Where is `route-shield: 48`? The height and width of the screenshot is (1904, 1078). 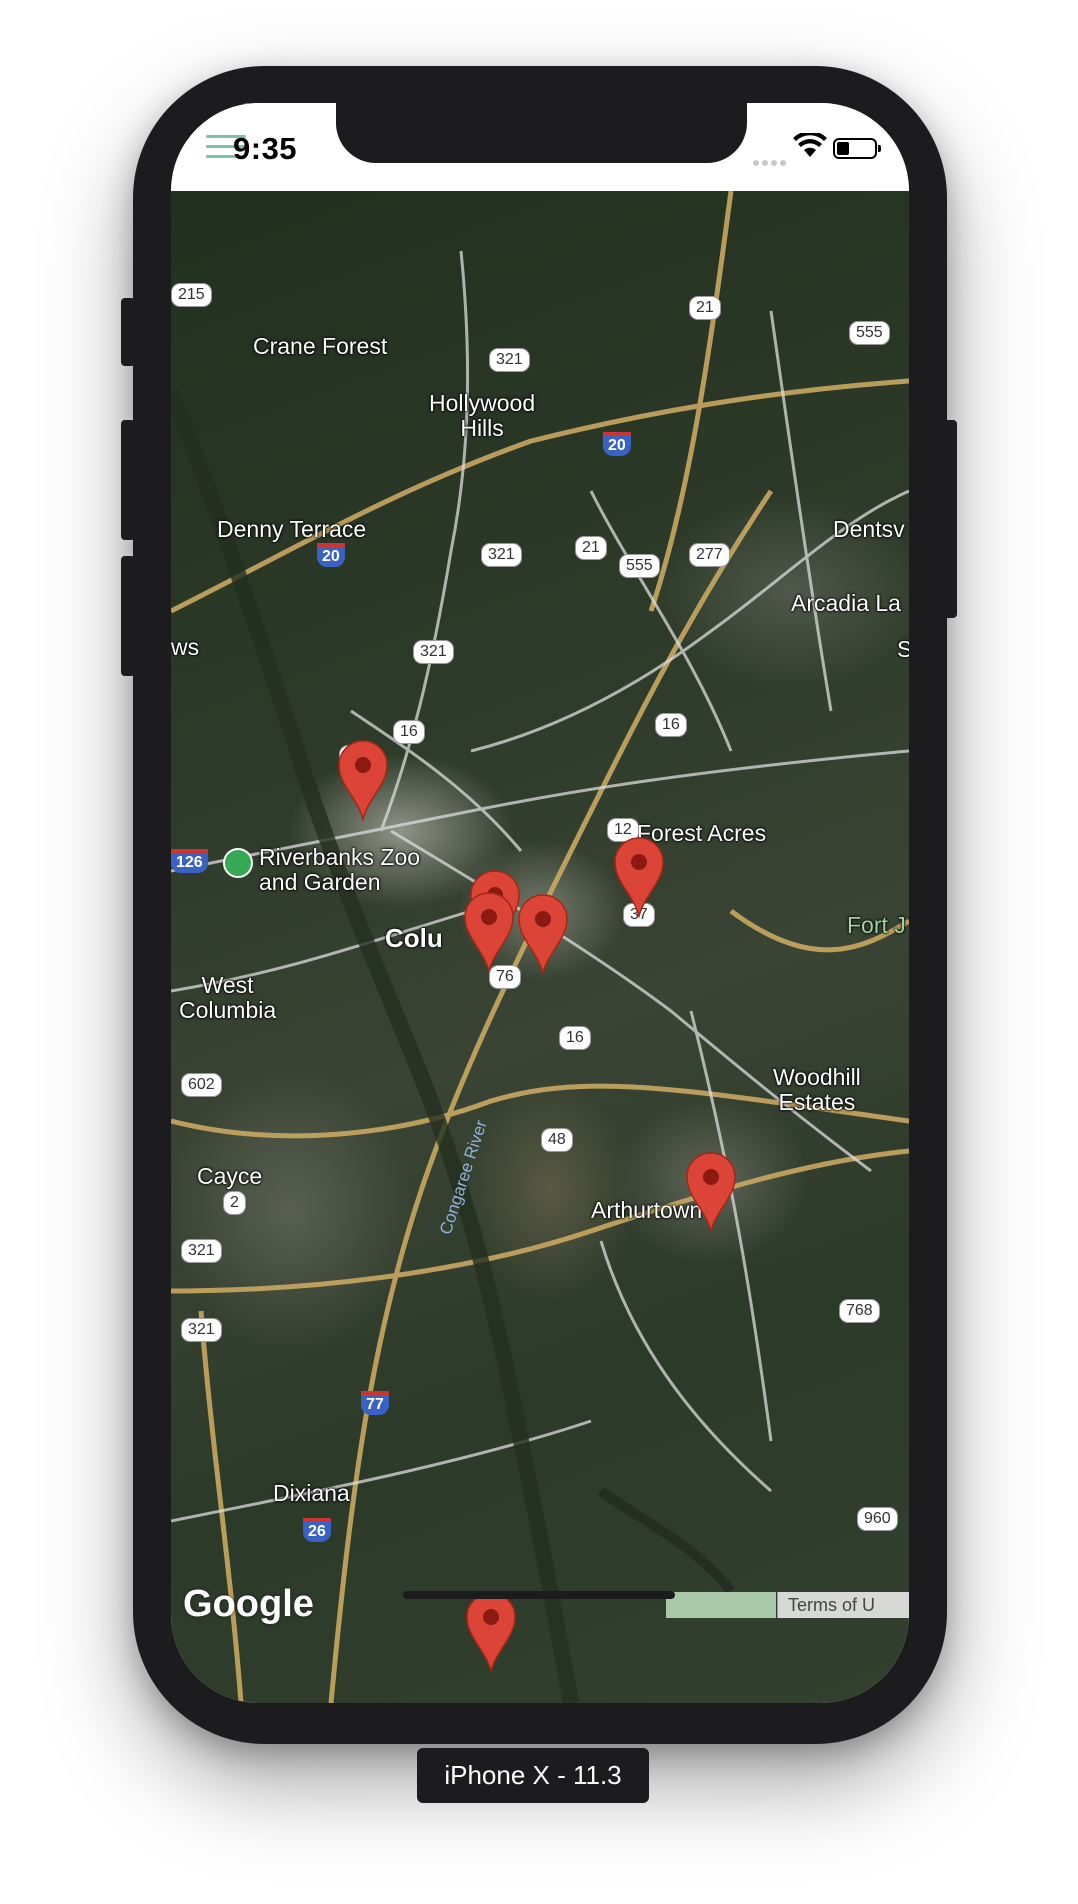 route-shield: 48 is located at coordinates (557, 1140).